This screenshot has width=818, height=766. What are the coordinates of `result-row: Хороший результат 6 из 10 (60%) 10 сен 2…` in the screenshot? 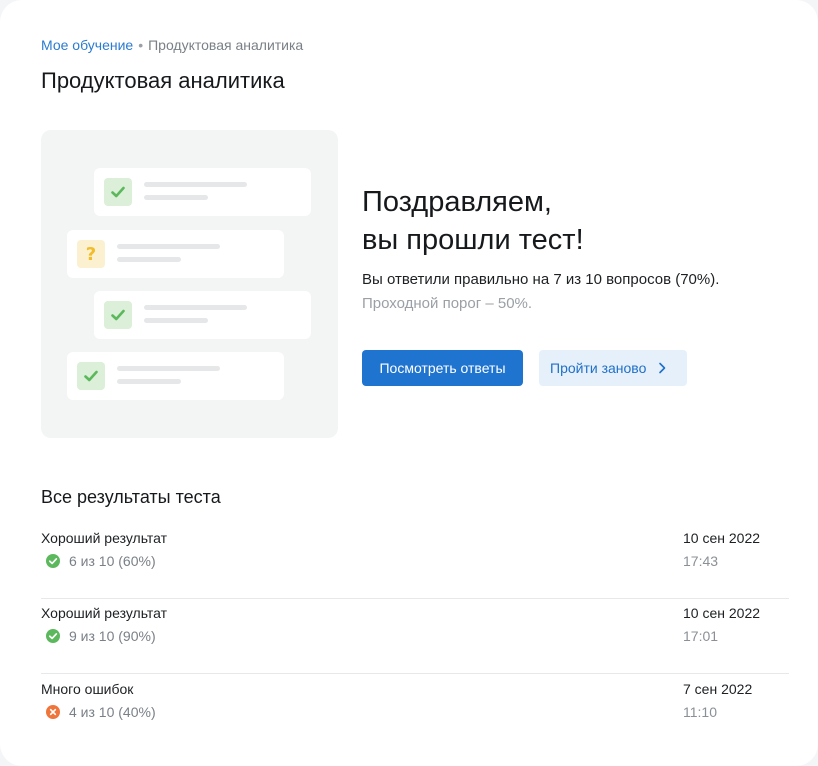 It's located at (415, 561).